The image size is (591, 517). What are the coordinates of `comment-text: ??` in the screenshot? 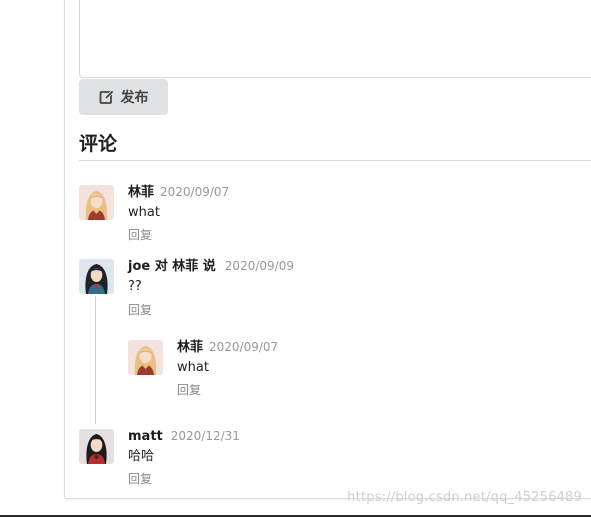 It's located at (135, 286).